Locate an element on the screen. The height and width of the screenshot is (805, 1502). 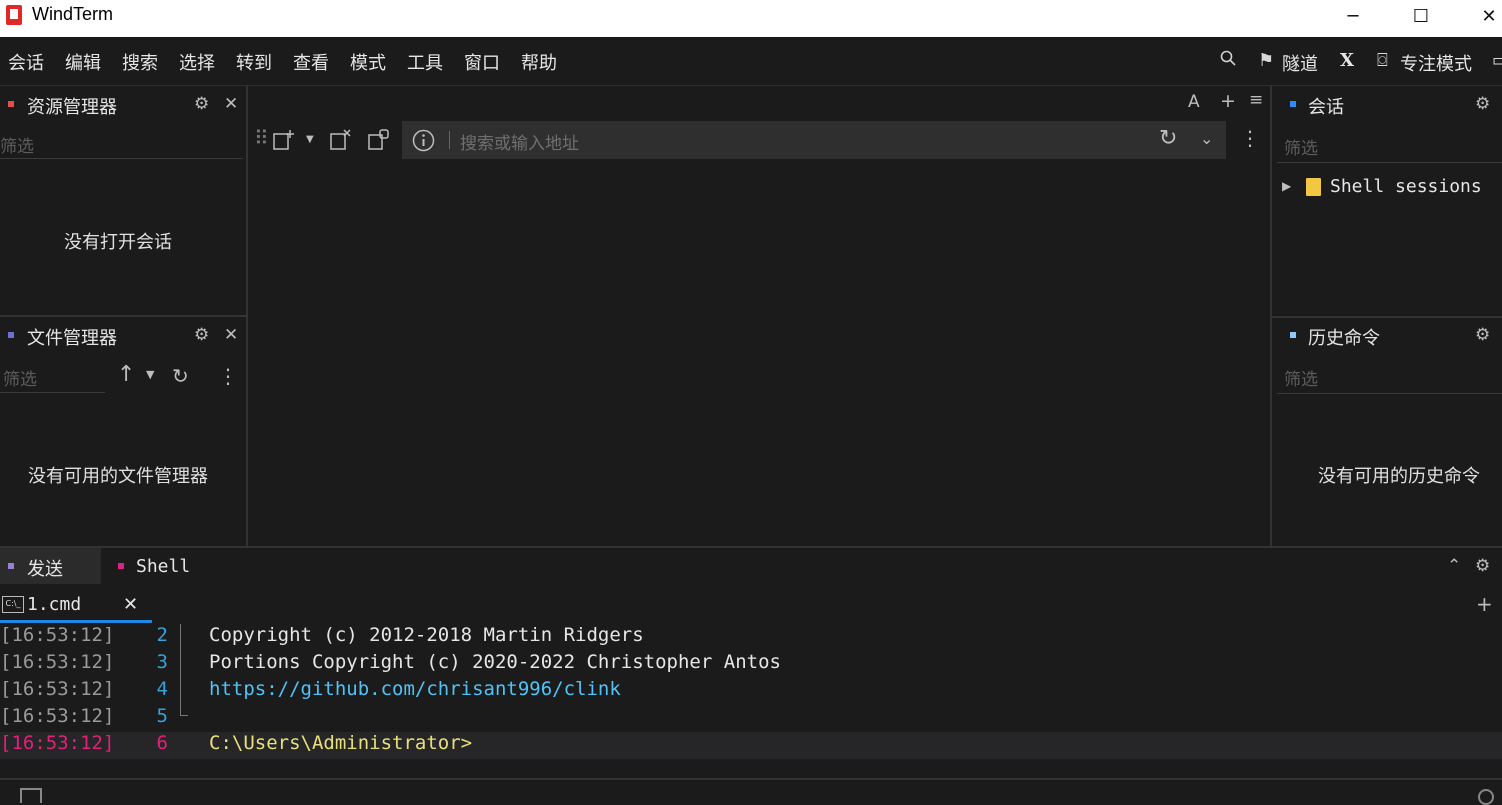
resource-filter-input: 筛选 is located at coordinates (17, 144).